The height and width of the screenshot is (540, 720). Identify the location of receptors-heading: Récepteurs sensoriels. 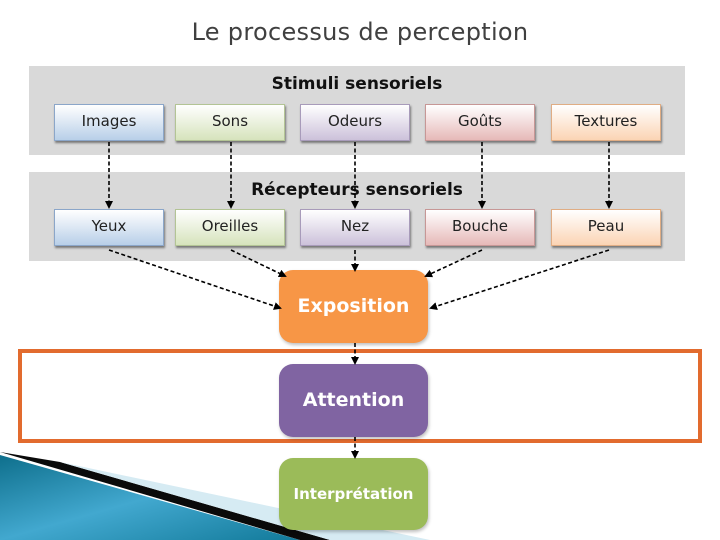
(357, 190).